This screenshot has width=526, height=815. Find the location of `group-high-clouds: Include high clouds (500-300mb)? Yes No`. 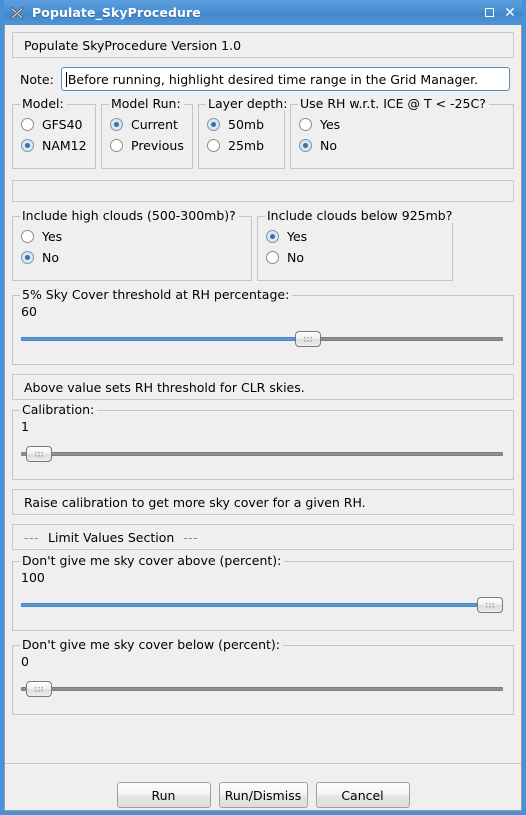

group-high-clouds: Include high clouds (500-300mb)? Yes No is located at coordinates (132, 245).